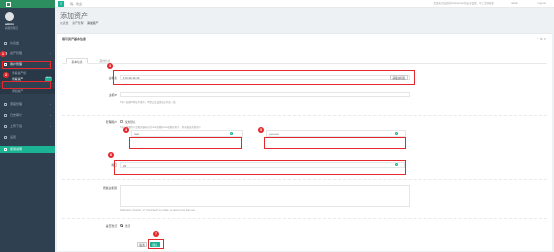 This screenshot has width=554, height=252. What do you see at coordinates (335, 143) in the screenshot?
I see `annotation-box-password` at bounding box center [335, 143].